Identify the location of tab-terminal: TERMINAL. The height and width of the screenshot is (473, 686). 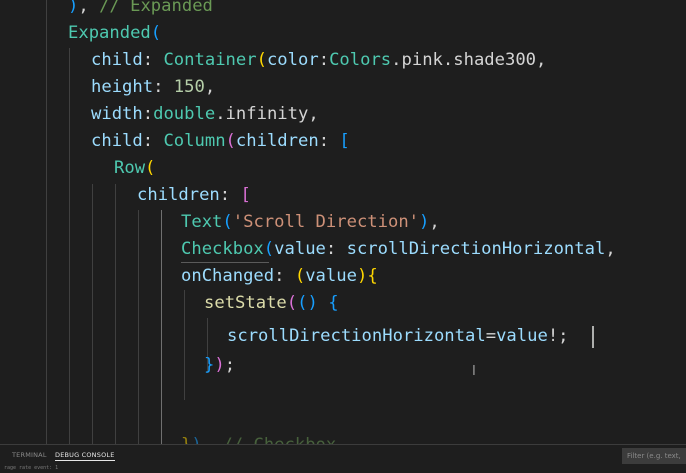
(29, 455).